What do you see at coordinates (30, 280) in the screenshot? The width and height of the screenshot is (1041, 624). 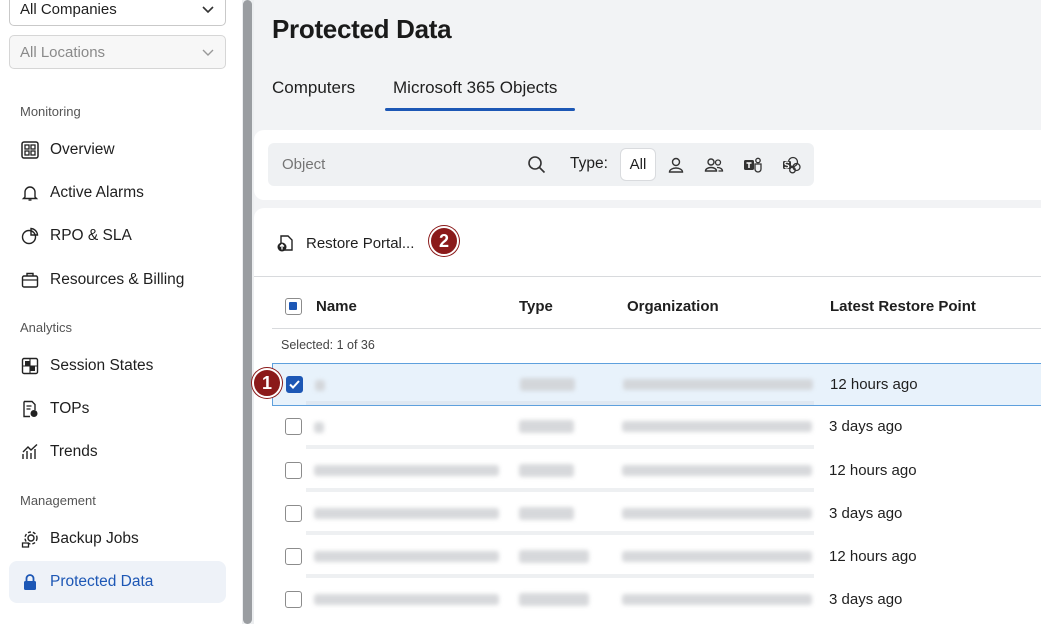 I see `briefcase-icon` at bounding box center [30, 280].